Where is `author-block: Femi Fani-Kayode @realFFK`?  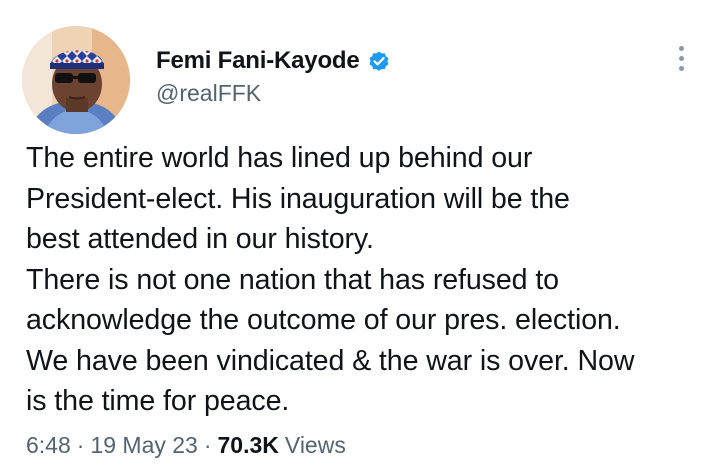 author-block: Femi Fani-Kayode @realFFK is located at coordinates (273, 75).